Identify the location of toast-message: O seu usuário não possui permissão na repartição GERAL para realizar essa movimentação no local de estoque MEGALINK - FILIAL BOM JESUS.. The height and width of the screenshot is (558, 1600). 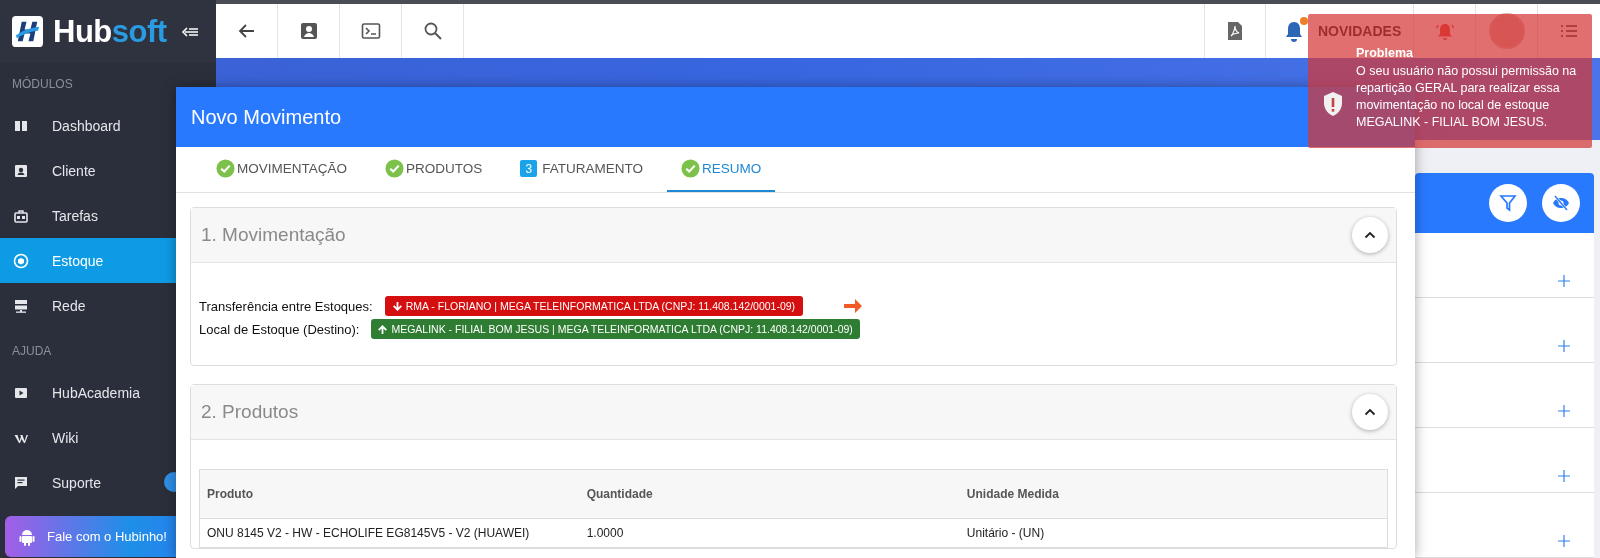
(1467, 97).